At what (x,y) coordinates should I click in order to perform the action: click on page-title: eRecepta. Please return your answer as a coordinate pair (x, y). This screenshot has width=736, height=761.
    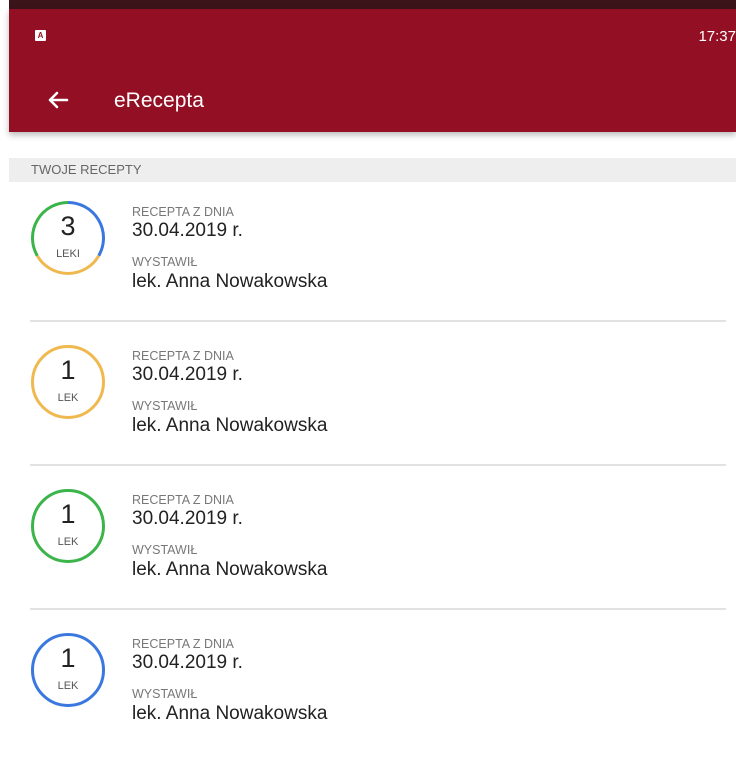
    Looking at the image, I should click on (159, 100).